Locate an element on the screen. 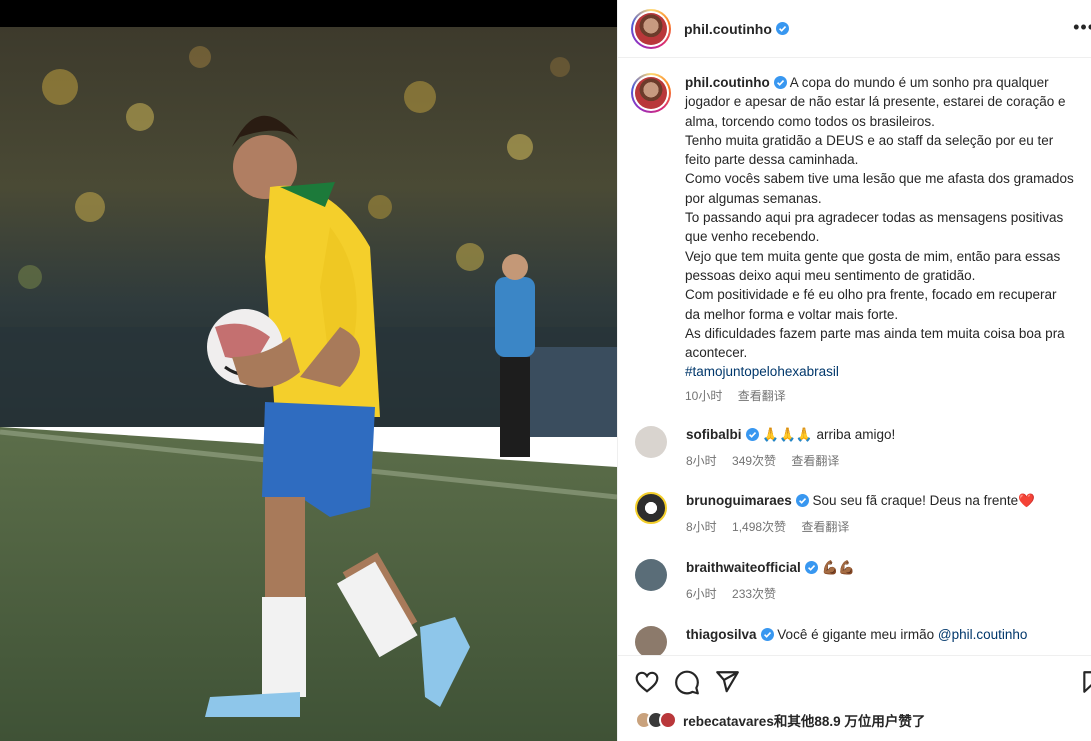  caption-line: da melhor forma e voltar mais forte. is located at coordinates (792, 314).